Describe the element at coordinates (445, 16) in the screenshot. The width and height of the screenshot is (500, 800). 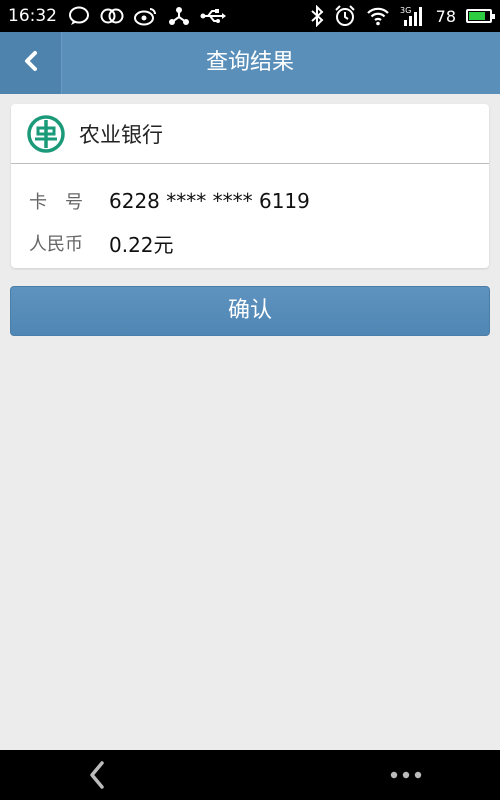
I see `battery-level: 78` at that location.